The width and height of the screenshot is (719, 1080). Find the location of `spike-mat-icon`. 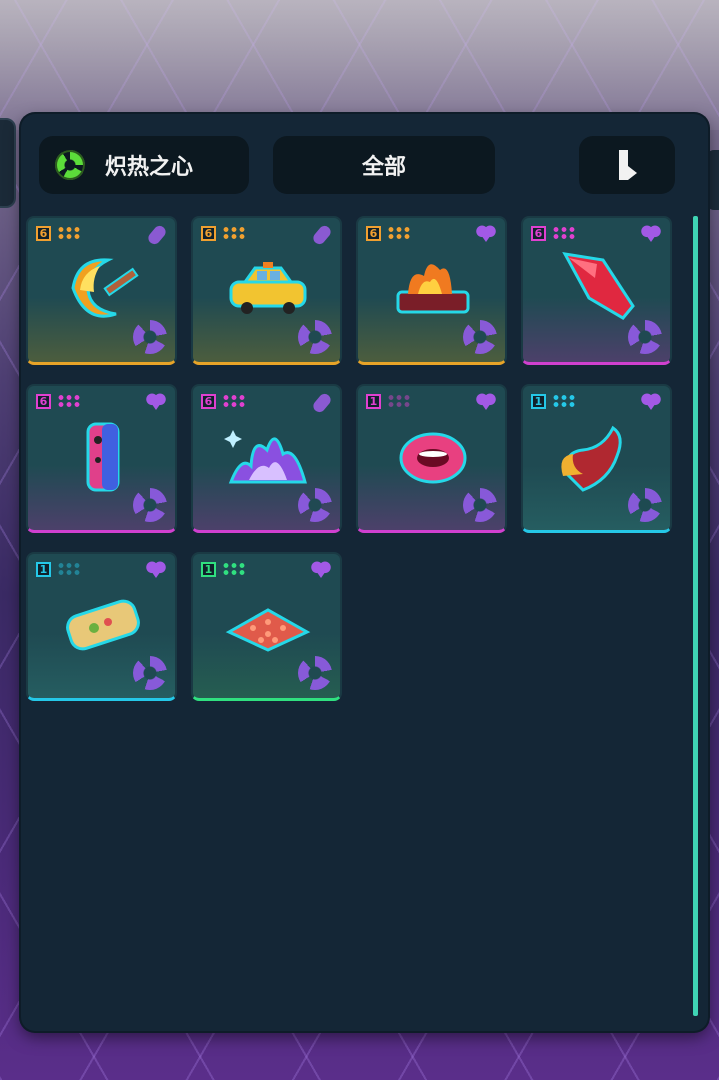

spike-mat-icon is located at coordinates (268, 630).